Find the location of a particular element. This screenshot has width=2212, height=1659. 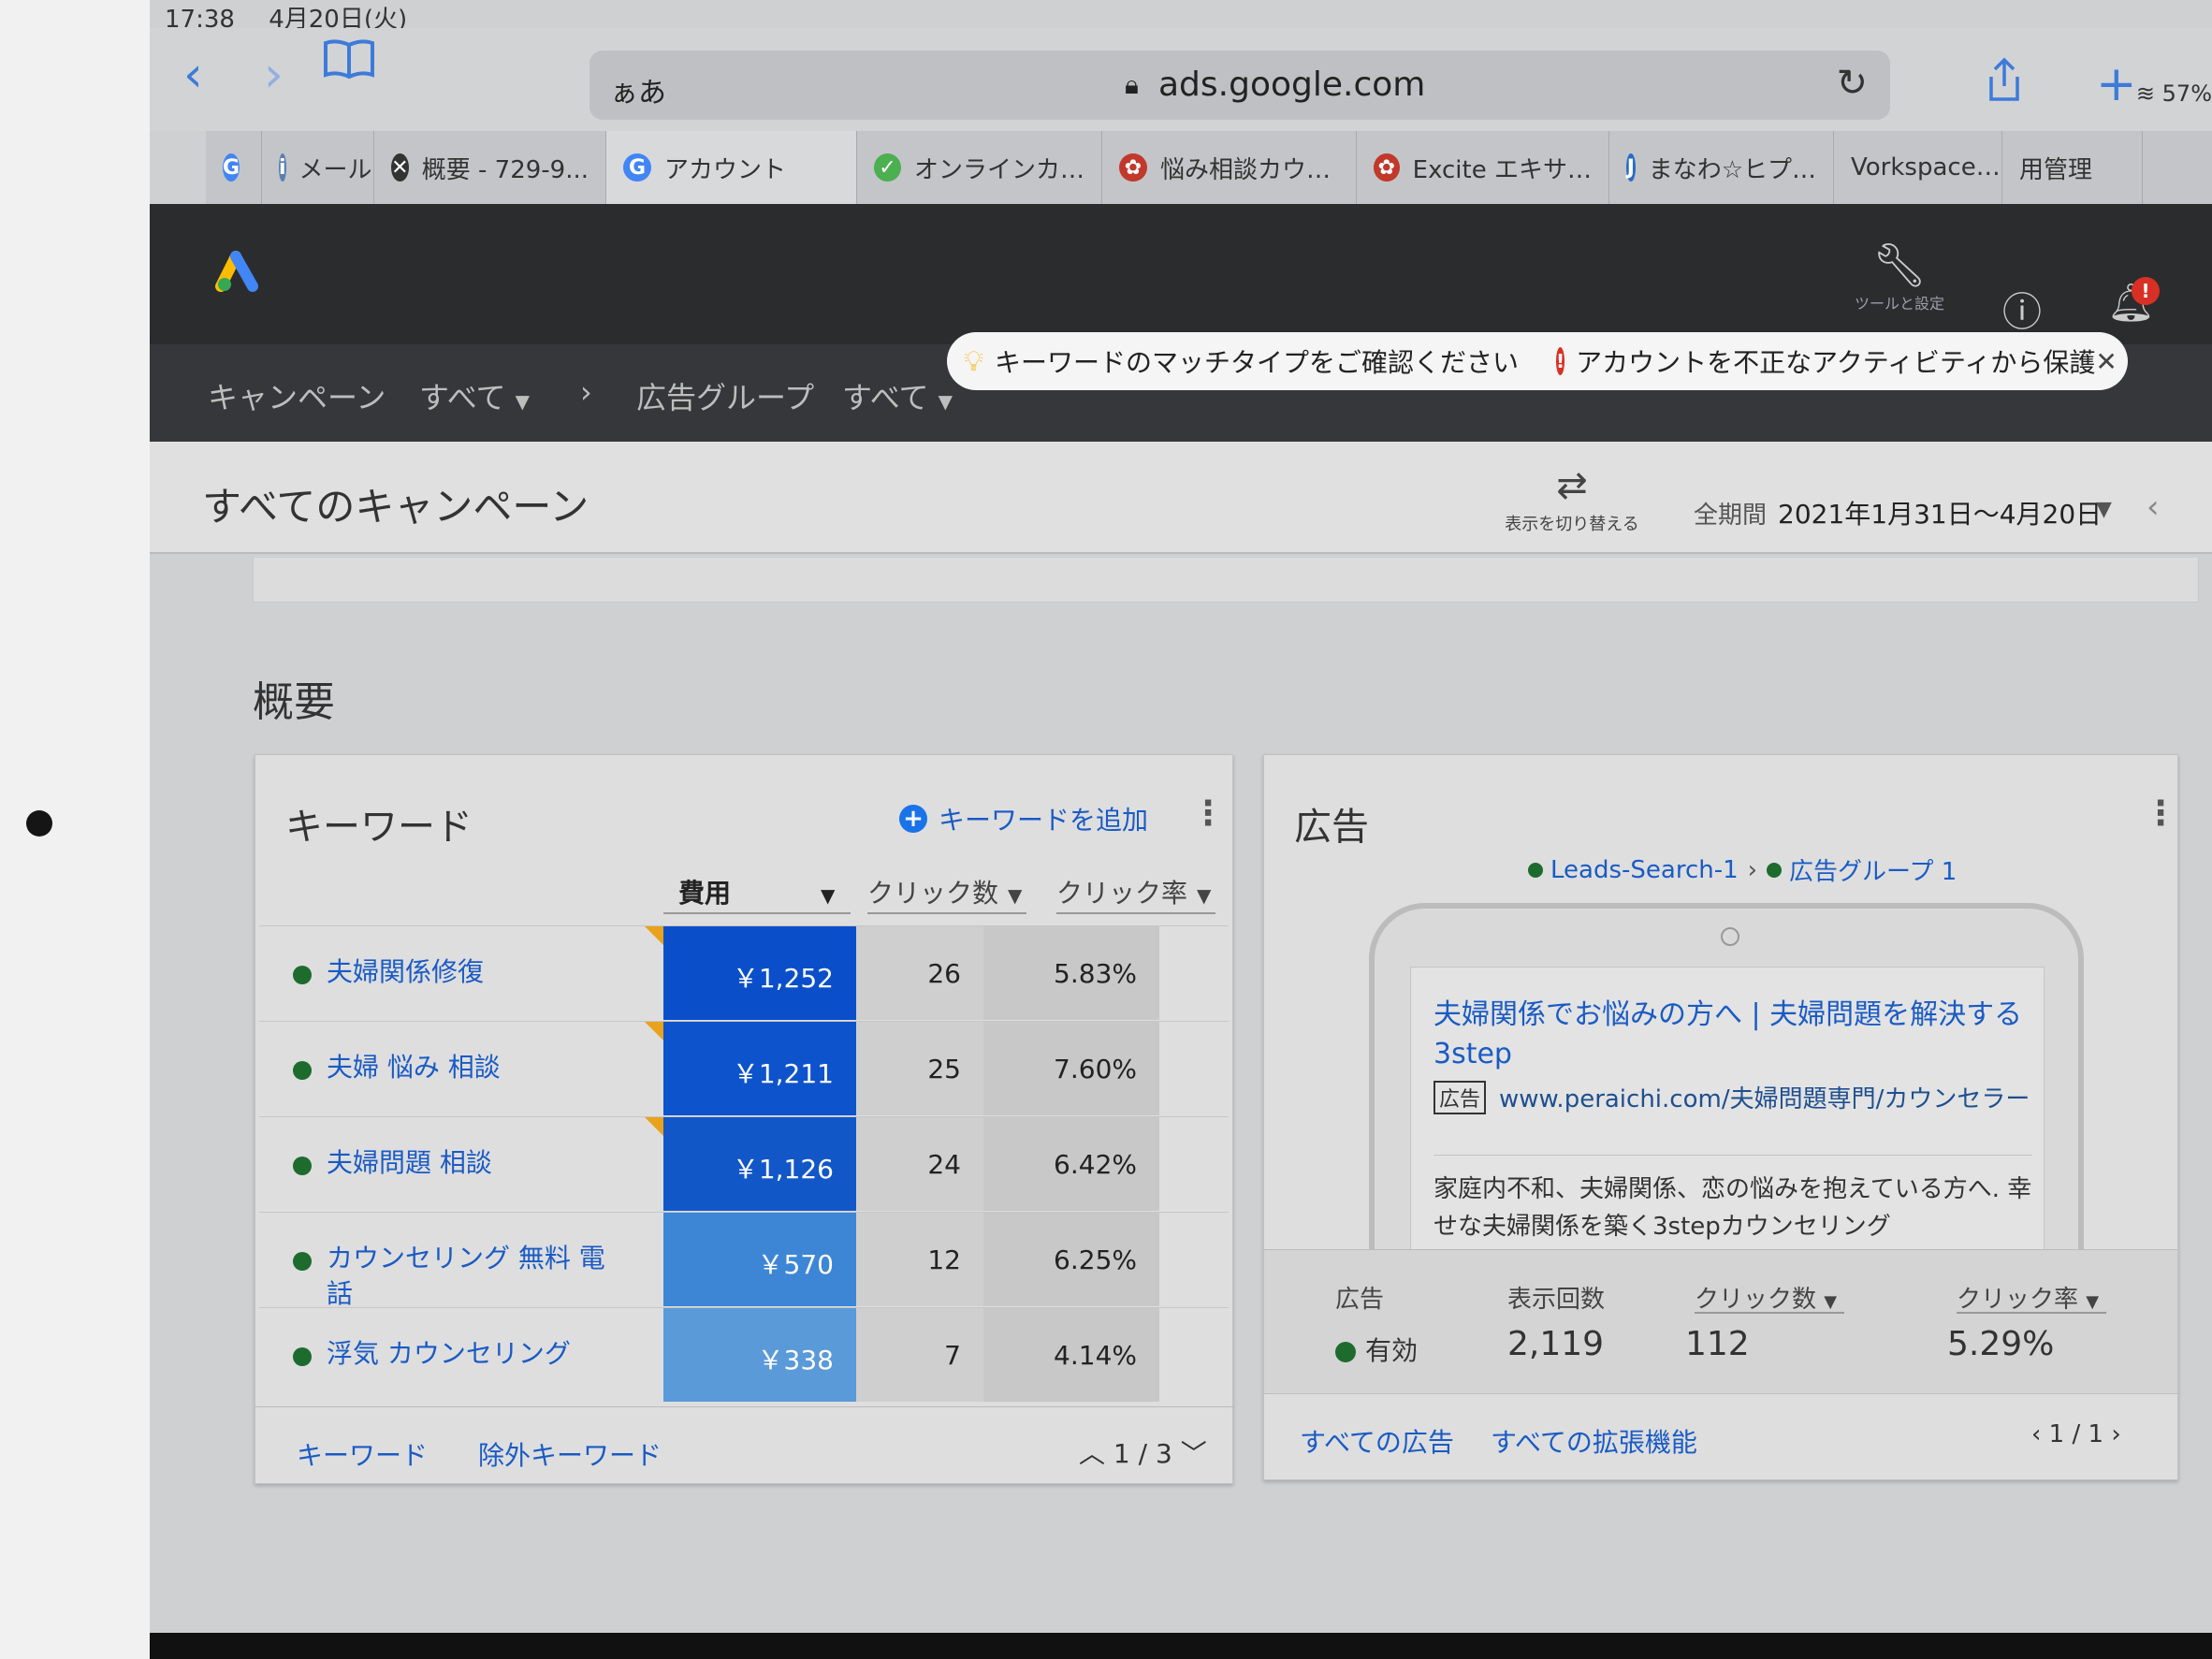

add-keyword-label: キーワードを追加 is located at coordinates (1044, 820).